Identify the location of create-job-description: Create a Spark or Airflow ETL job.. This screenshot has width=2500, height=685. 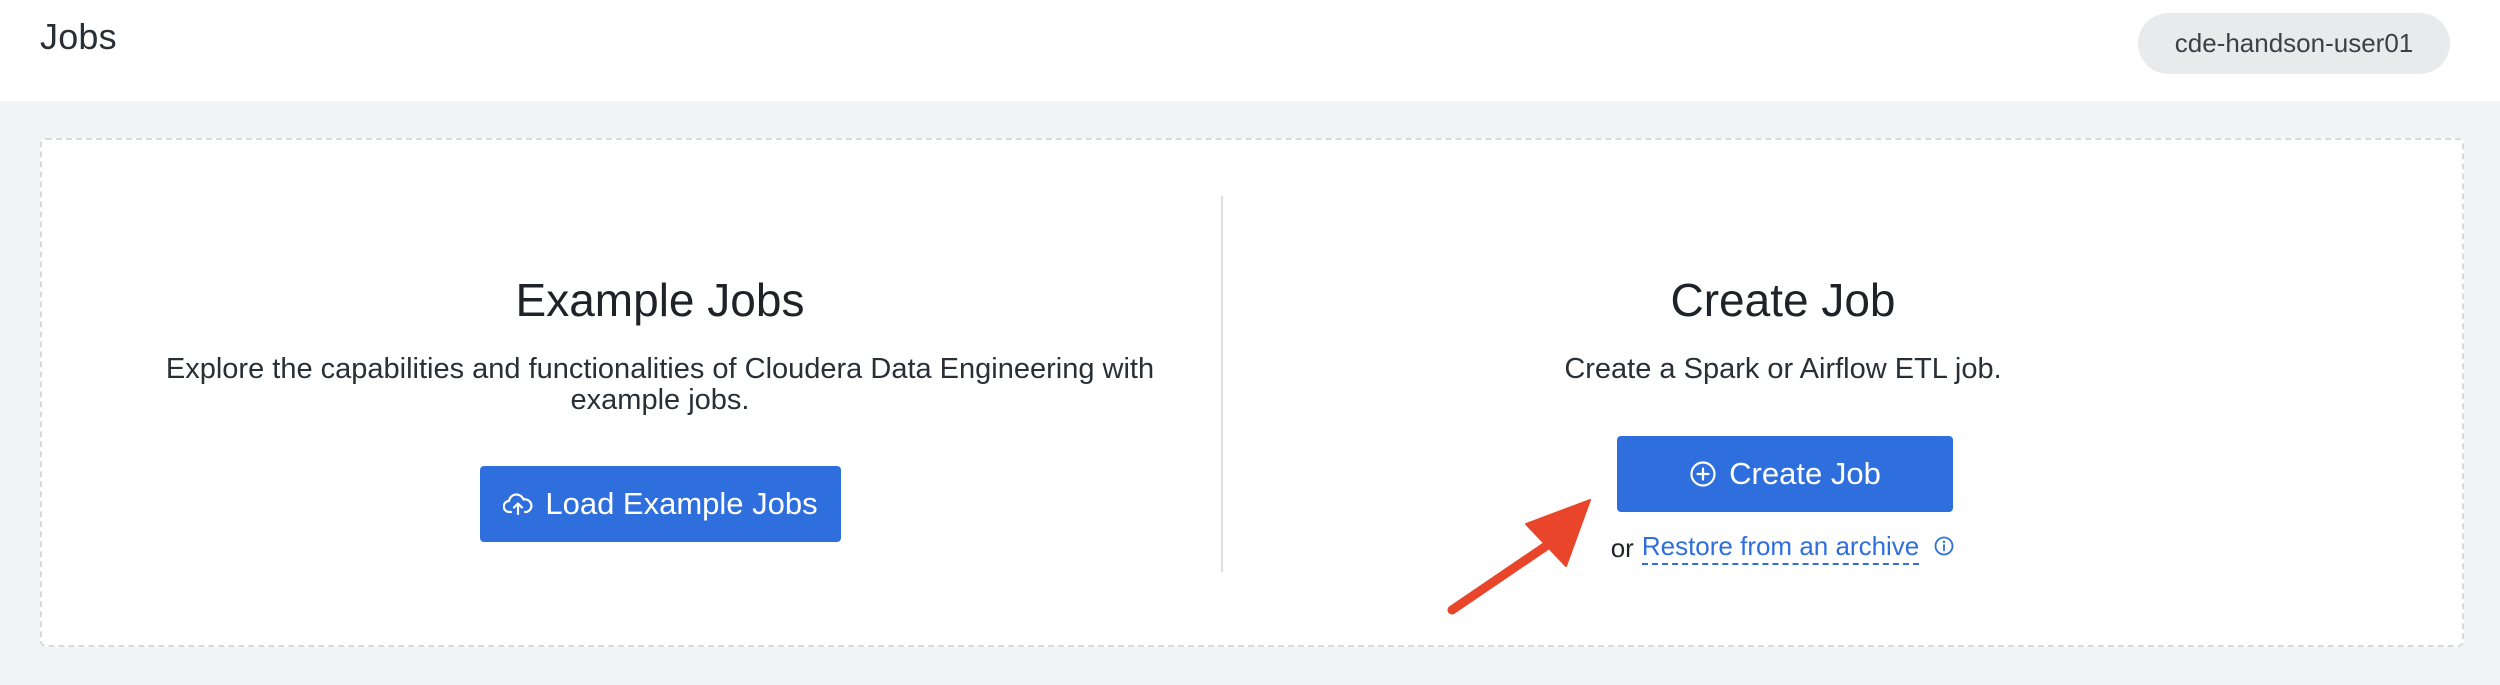
(1783, 369).